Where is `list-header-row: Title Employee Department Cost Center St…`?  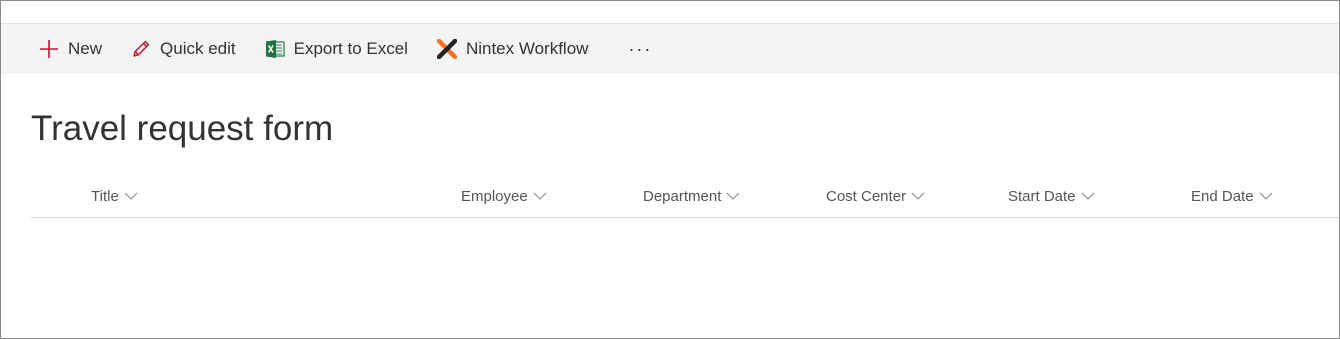
list-header-row: Title Employee Department Cost Center St… is located at coordinates (685, 197).